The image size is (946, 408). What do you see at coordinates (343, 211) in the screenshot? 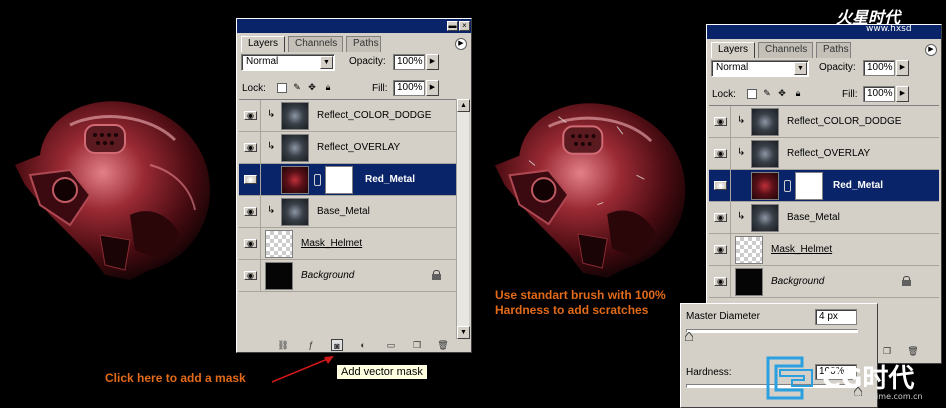
I see `layer-name: Base_Metal` at bounding box center [343, 211].